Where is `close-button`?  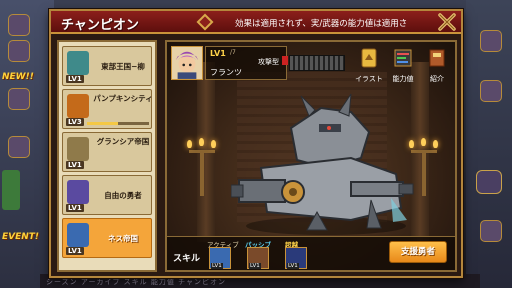
close-button is located at coordinates (447, 22).